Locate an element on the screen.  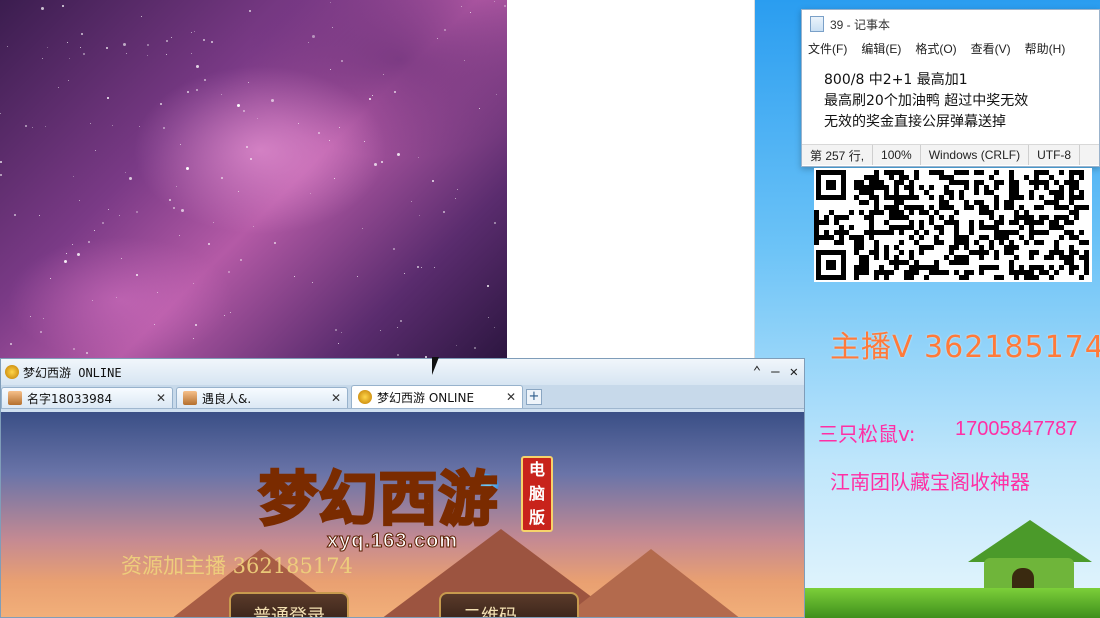
qr-code-image is located at coordinates (953, 225).